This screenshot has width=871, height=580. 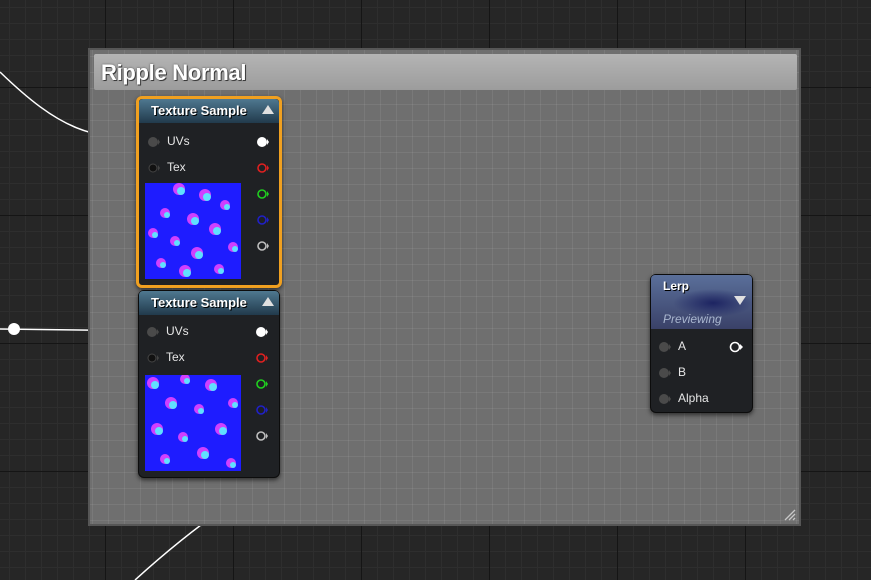 What do you see at coordinates (665, 373) in the screenshot?
I see `b-input-pin` at bounding box center [665, 373].